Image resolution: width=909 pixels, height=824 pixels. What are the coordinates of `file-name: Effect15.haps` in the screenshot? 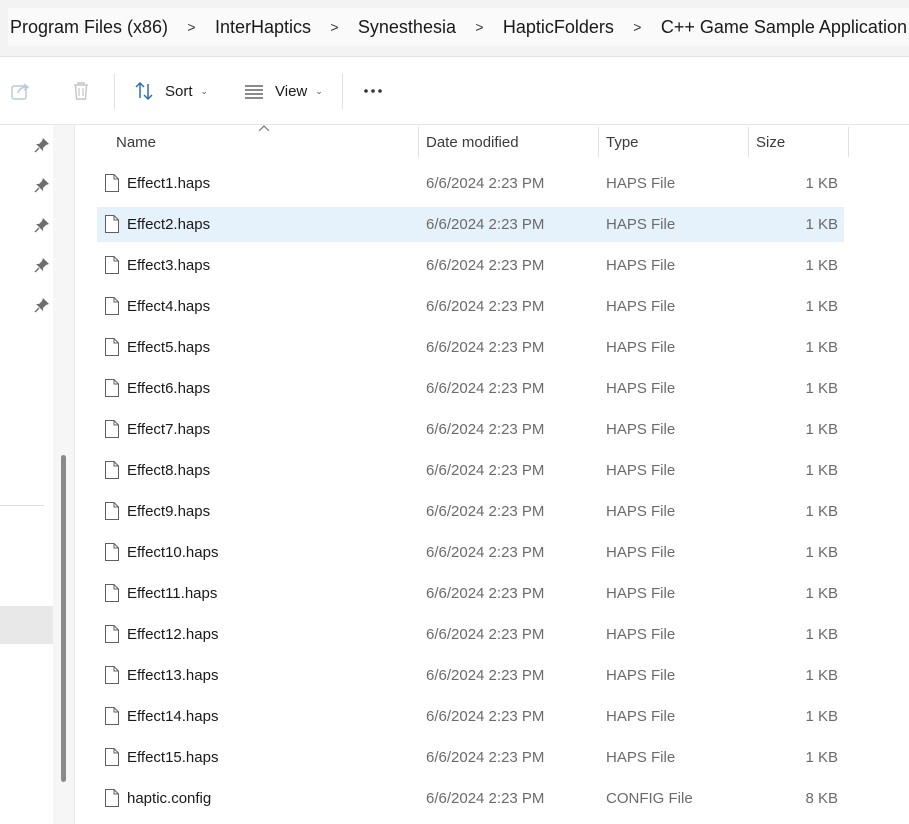 It's located at (173, 757).